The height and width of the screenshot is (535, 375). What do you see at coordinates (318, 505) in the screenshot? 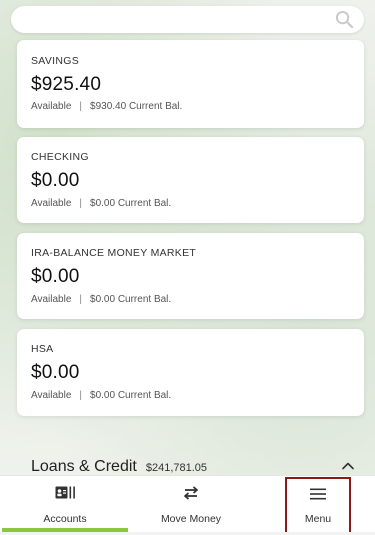
I see `nav-menu: Menu` at bounding box center [318, 505].